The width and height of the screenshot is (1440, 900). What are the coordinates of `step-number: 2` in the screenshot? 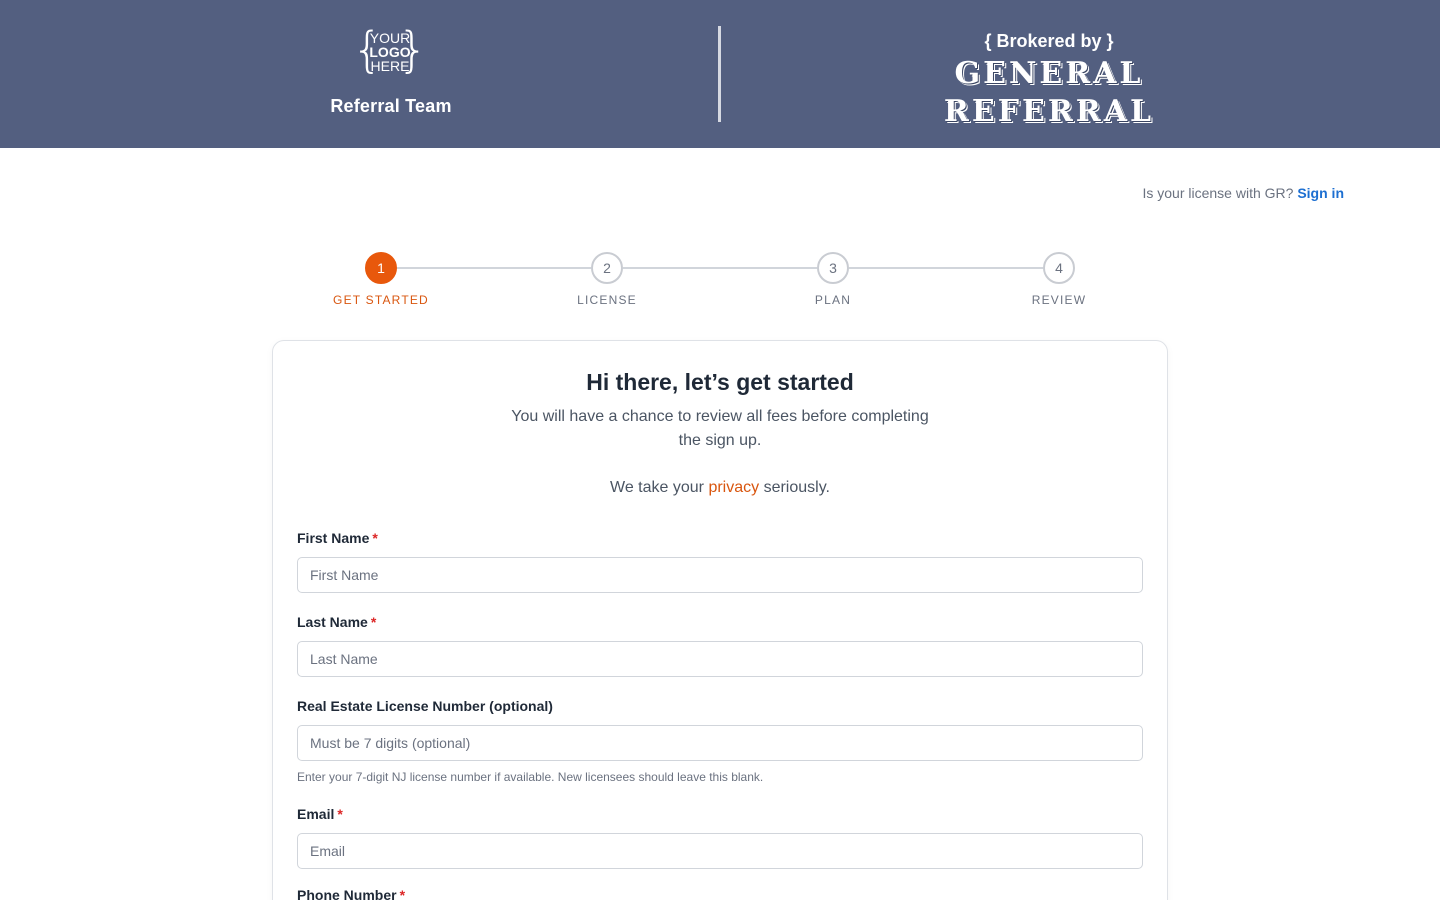 It's located at (607, 268).